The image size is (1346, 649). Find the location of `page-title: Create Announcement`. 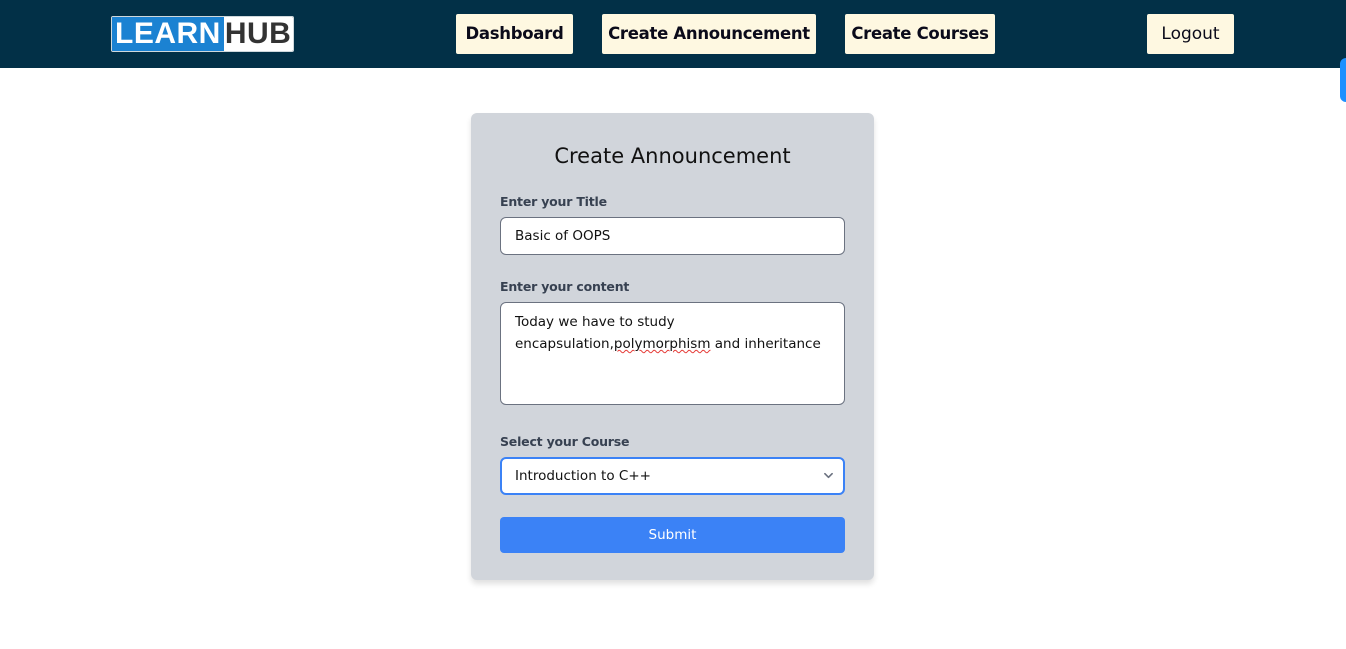

page-title: Create Announcement is located at coordinates (672, 156).